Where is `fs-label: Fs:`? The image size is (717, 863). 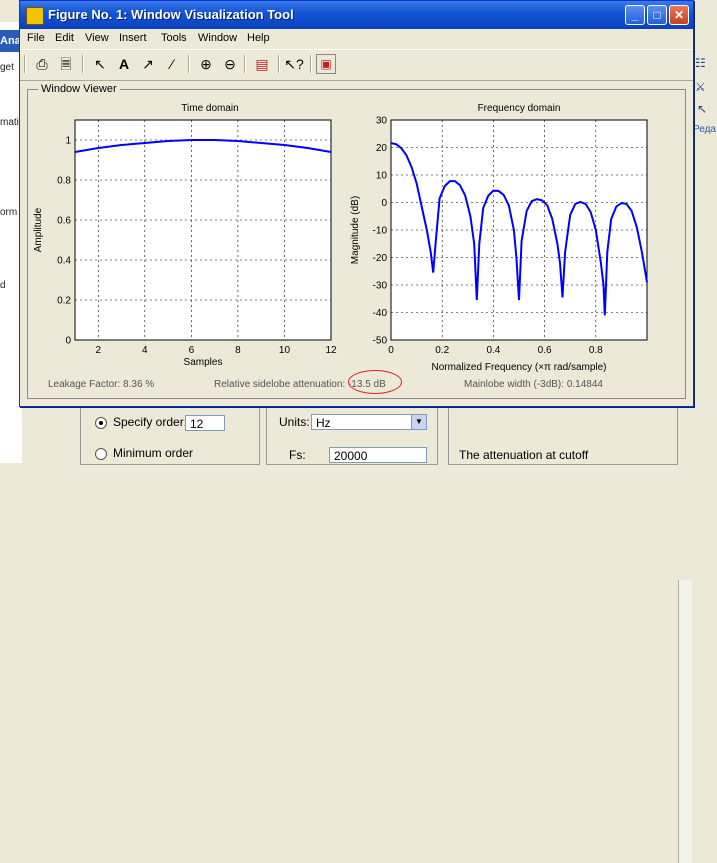 fs-label: Fs: is located at coordinates (297, 455).